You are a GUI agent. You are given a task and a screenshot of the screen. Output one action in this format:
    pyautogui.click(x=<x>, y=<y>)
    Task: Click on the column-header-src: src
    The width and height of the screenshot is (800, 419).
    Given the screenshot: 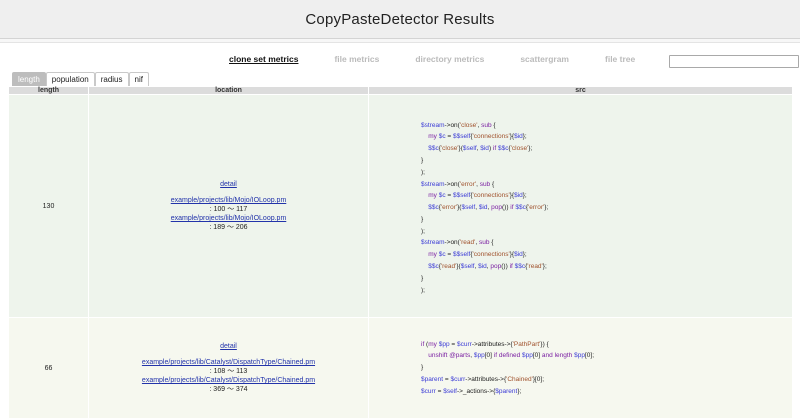 What is the action you would take?
    pyautogui.click(x=580, y=90)
    